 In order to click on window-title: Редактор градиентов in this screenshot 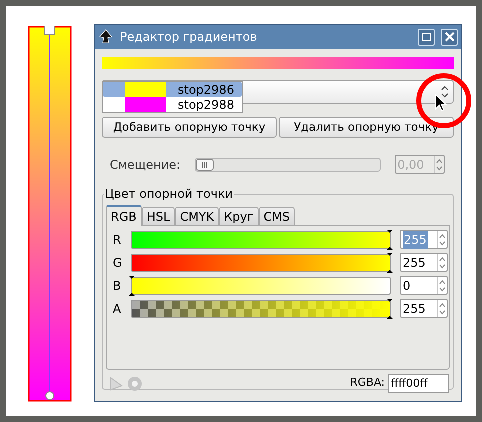, I will do `click(189, 37)`.